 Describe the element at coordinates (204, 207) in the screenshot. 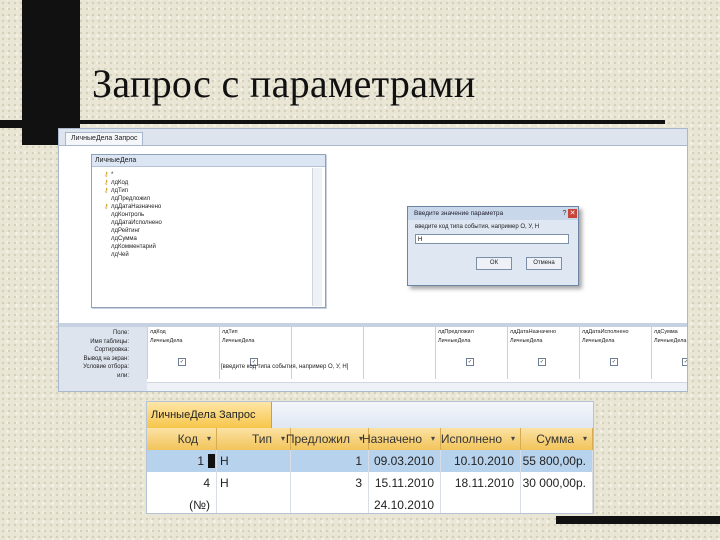

I see `field-list-item: ⚷ лдДатаНазначено` at that location.